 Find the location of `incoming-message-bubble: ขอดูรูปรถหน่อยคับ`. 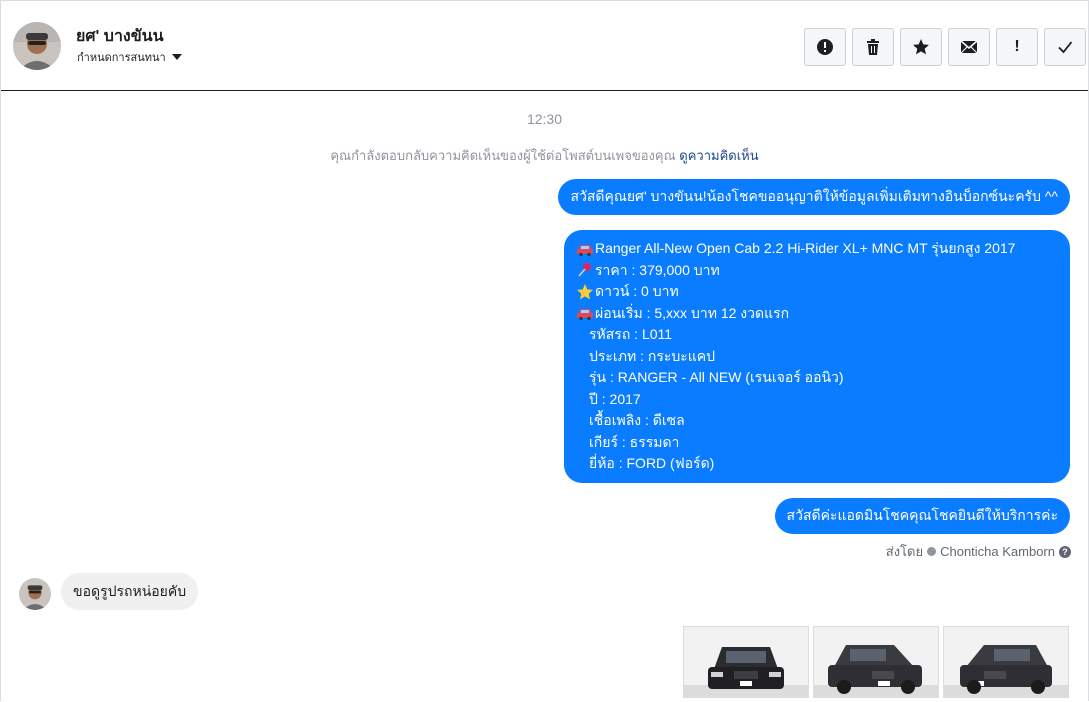

incoming-message-bubble: ขอดูรูปรถหน่อยคับ is located at coordinates (130, 591).